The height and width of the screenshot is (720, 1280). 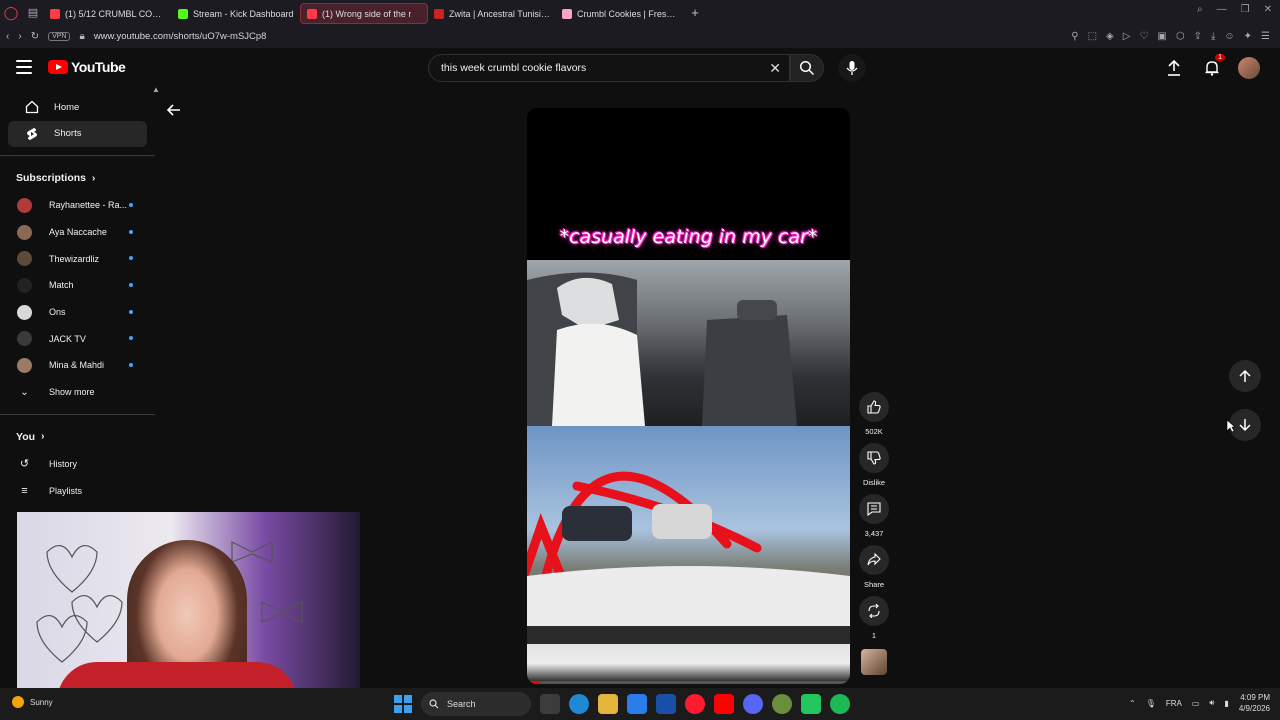 What do you see at coordinates (695, 704) in the screenshot?
I see `opera-icon` at bounding box center [695, 704].